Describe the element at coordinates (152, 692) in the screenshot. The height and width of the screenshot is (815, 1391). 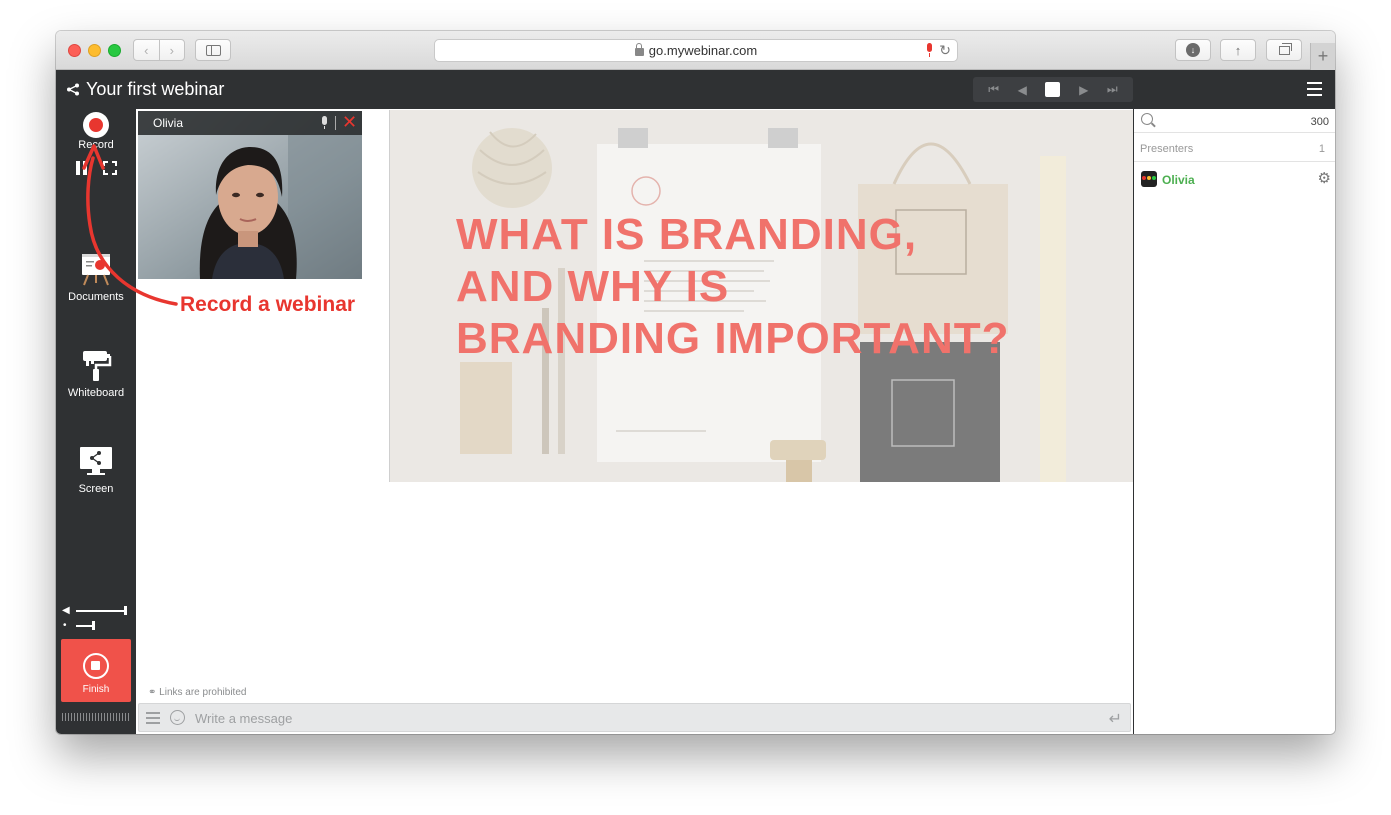
I see `link-icon: ⚭` at that location.